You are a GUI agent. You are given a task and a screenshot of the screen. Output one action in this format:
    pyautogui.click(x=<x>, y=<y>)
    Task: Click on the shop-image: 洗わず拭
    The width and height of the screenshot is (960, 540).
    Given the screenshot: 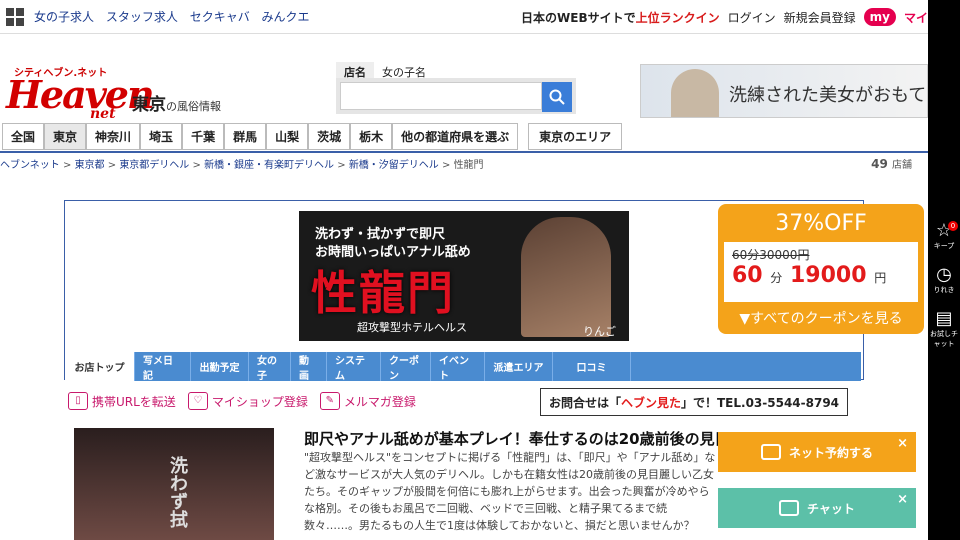 What is the action you would take?
    pyautogui.click(x=174, y=484)
    